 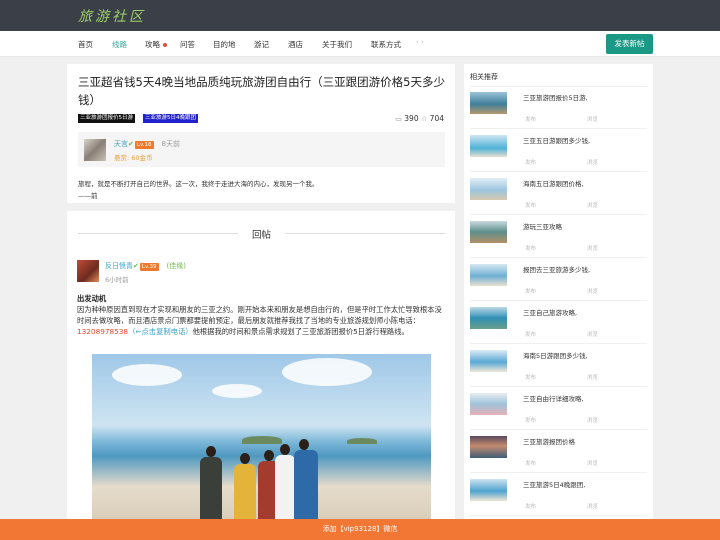 I want to click on author-avatar, so click(x=95, y=150).